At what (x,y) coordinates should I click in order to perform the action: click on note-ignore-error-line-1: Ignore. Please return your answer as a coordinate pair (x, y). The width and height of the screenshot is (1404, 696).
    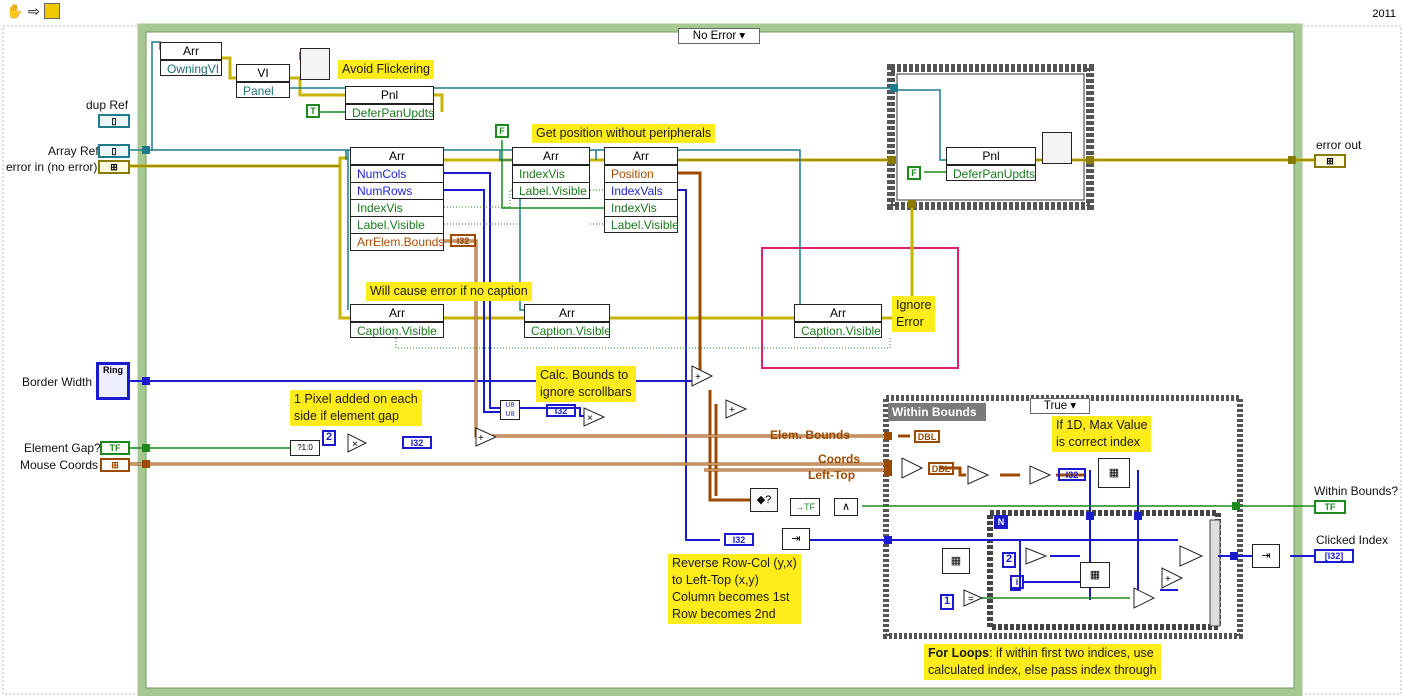
    Looking at the image, I should click on (914, 305).